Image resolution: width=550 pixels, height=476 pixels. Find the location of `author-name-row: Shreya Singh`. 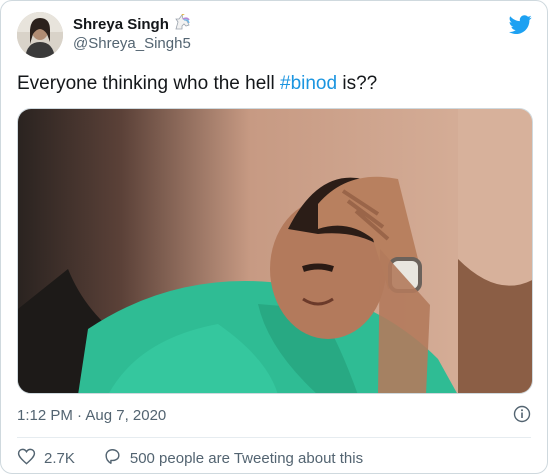

author-name-row: Shreya Singh is located at coordinates (132, 23).